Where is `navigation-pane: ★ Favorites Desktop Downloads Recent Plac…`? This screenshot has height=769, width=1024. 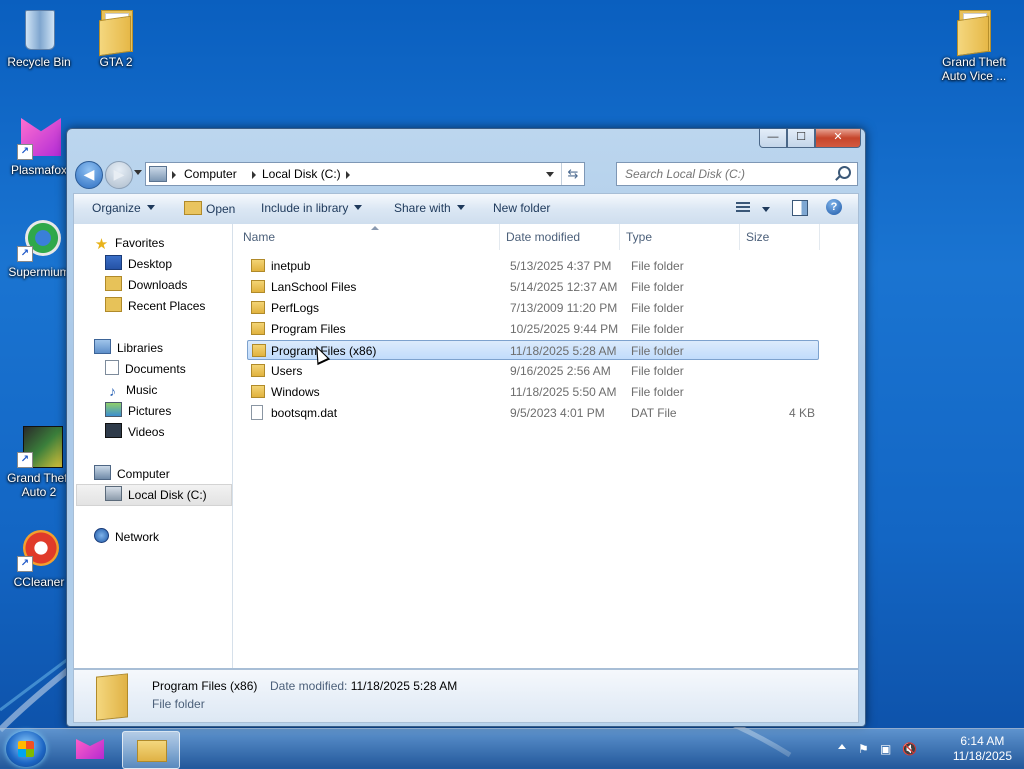
navigation-pane: ★ Favorites Desktop Downloads Recent Plac… is located at coordinates (153, 446).